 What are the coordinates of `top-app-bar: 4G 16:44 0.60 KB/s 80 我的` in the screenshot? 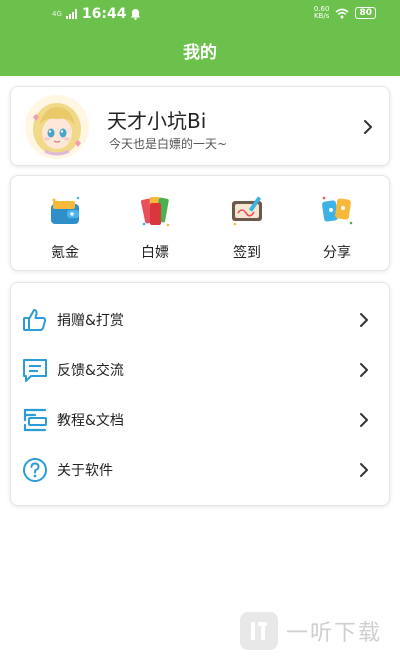 It's located at (200, 38).